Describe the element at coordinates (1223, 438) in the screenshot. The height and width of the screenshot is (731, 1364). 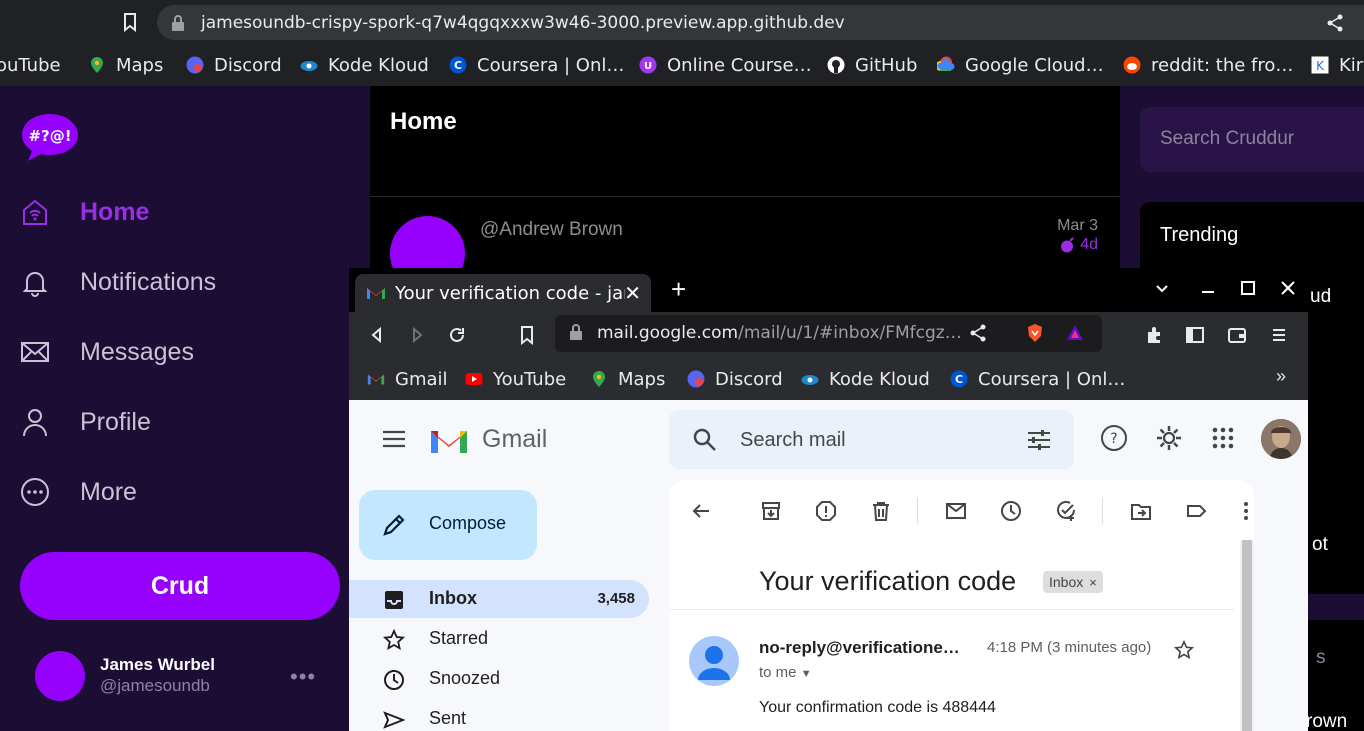
I see `apps-grid-icon` at that location.